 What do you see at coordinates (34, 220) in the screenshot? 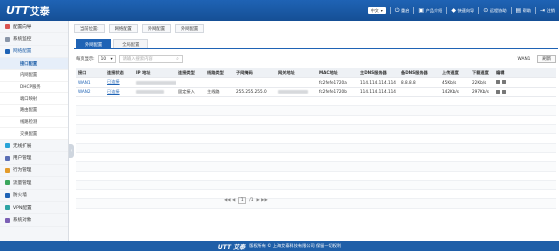
I see `sidebar-item: 系统对象` at bounding box center [34, 220].